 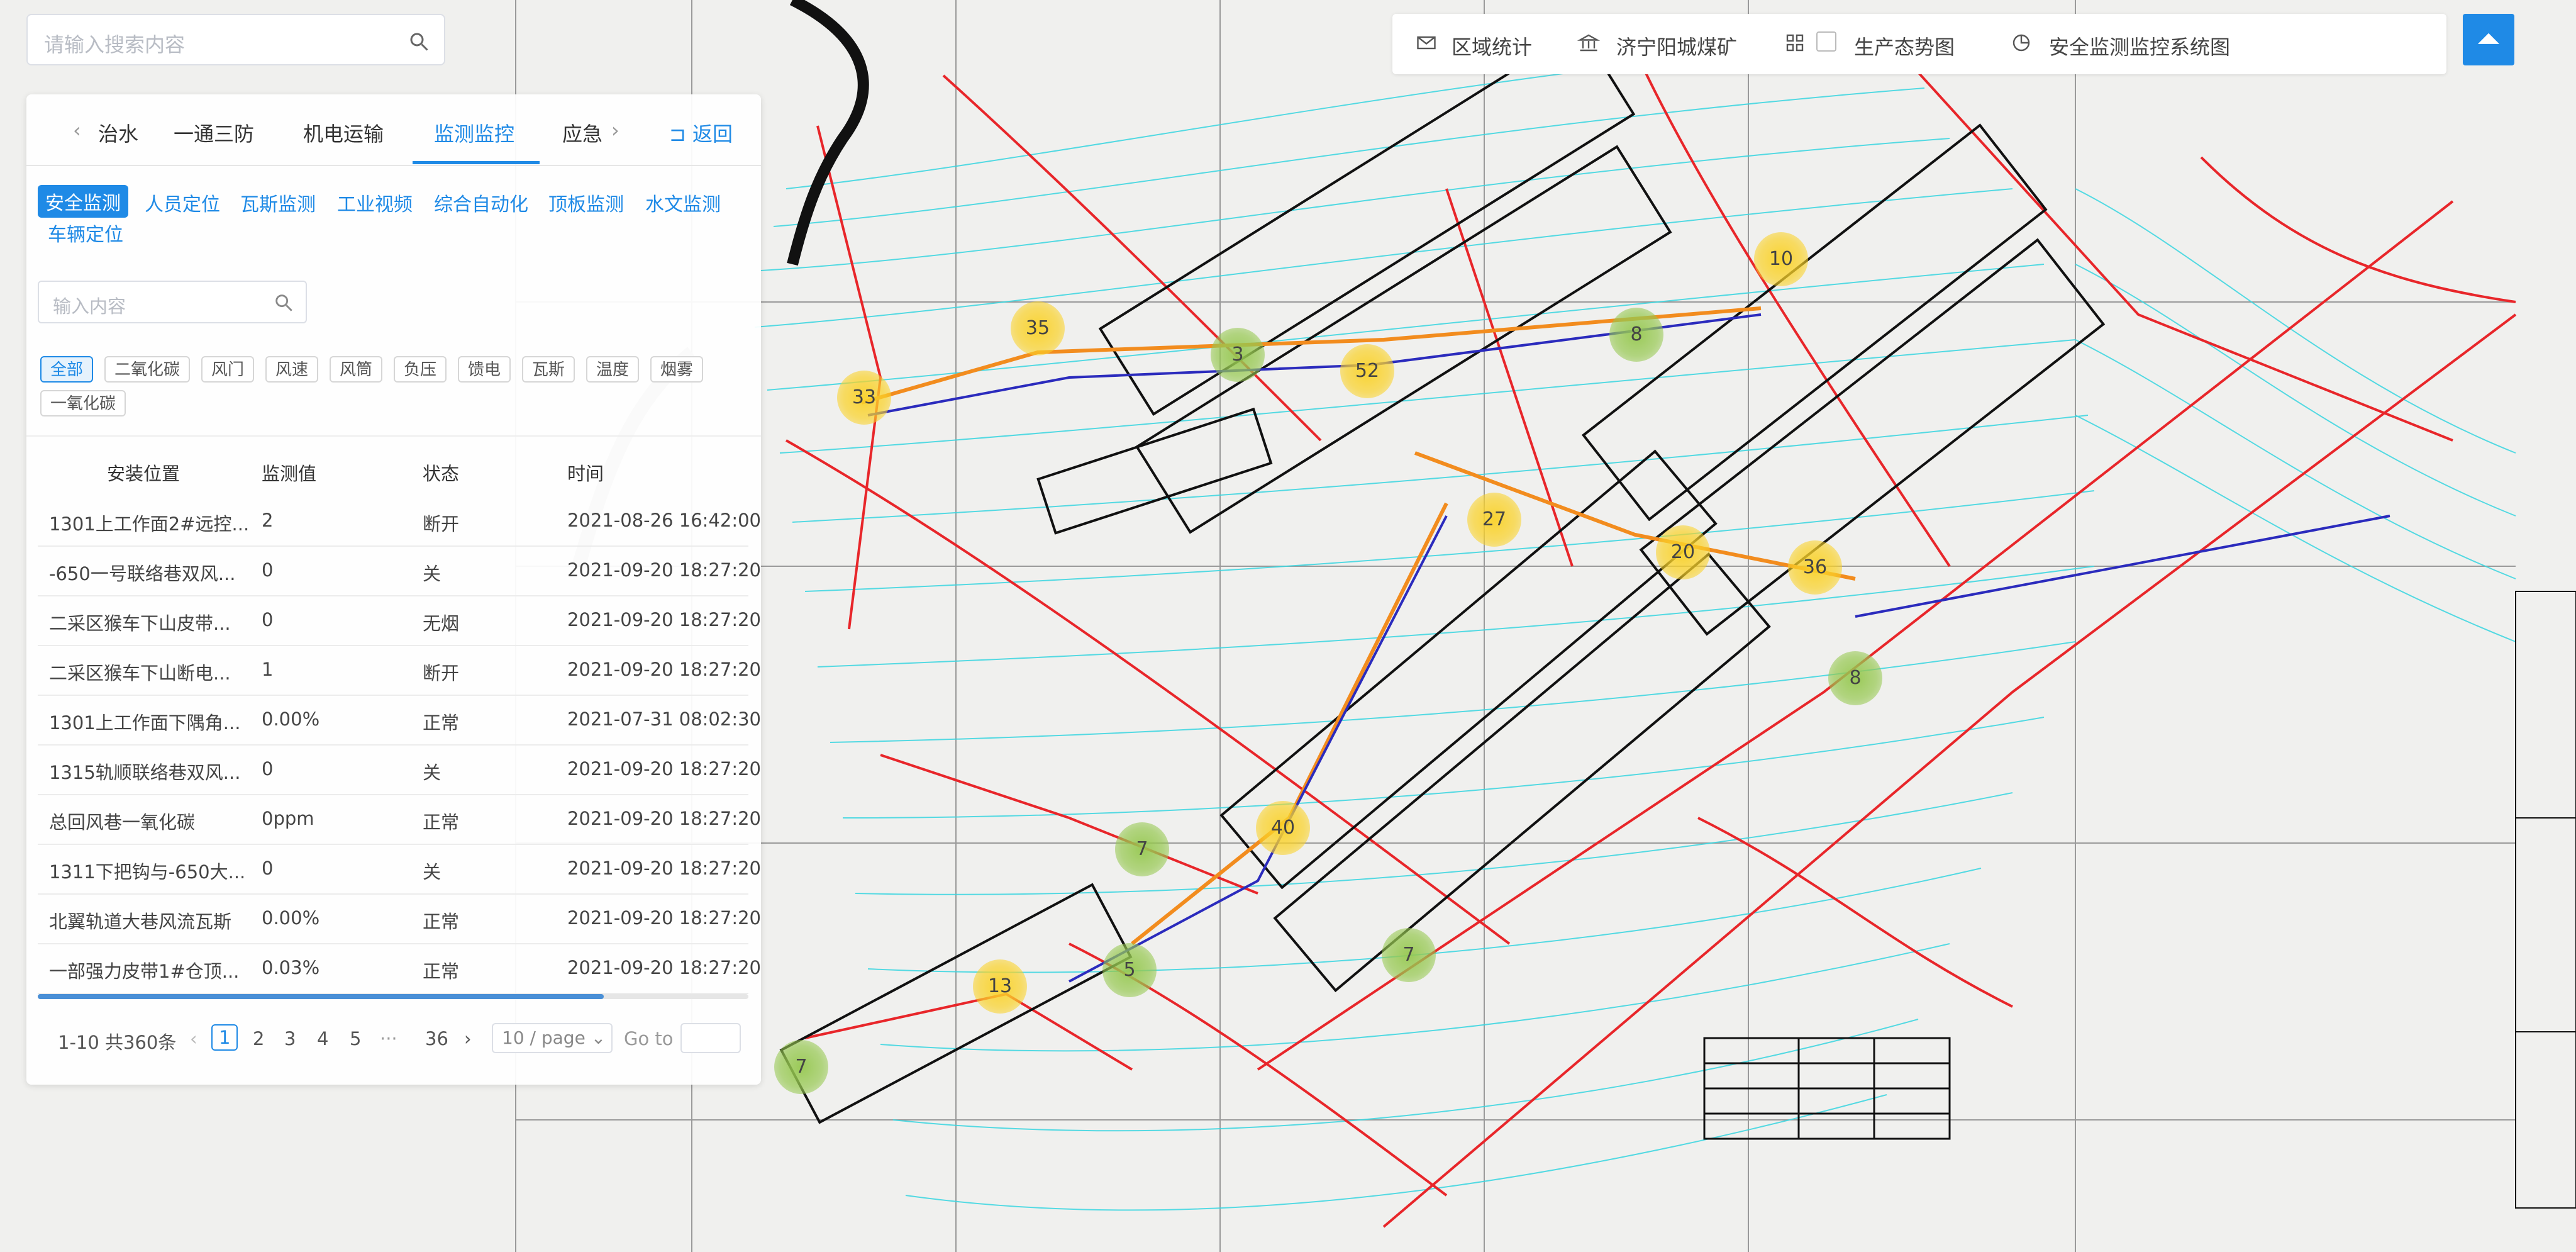 What do you see at coordinates (77, 130) in the screenshot?
I see `tabs-prev-icon: ‹` at bounding box center [77, 130].